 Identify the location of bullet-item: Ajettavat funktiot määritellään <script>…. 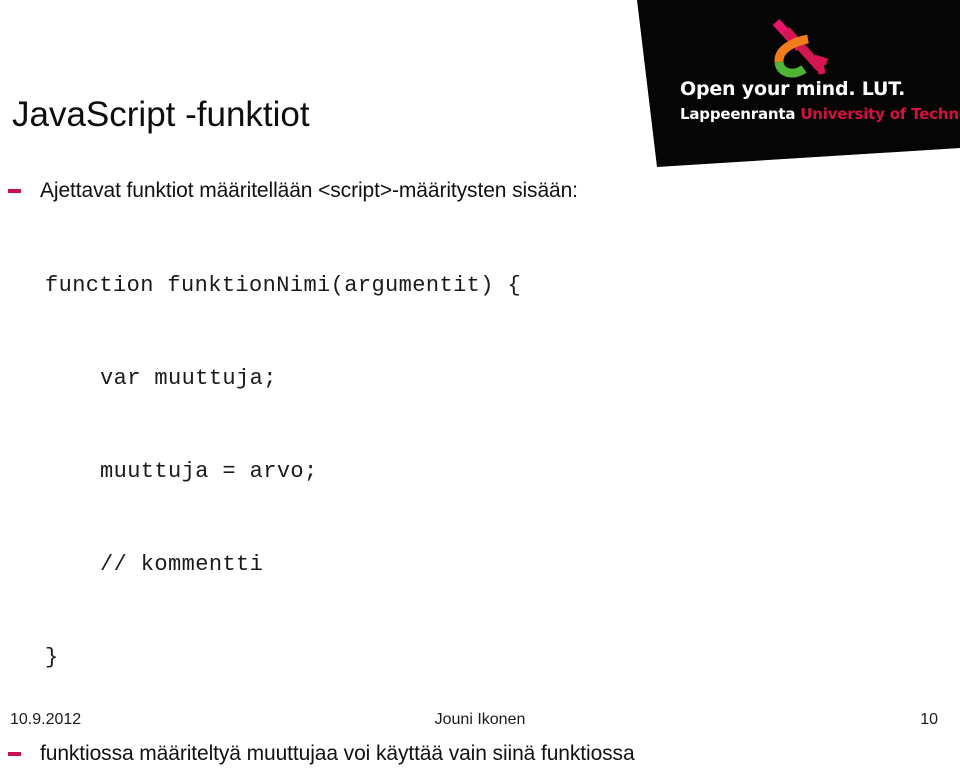
(465, 191).